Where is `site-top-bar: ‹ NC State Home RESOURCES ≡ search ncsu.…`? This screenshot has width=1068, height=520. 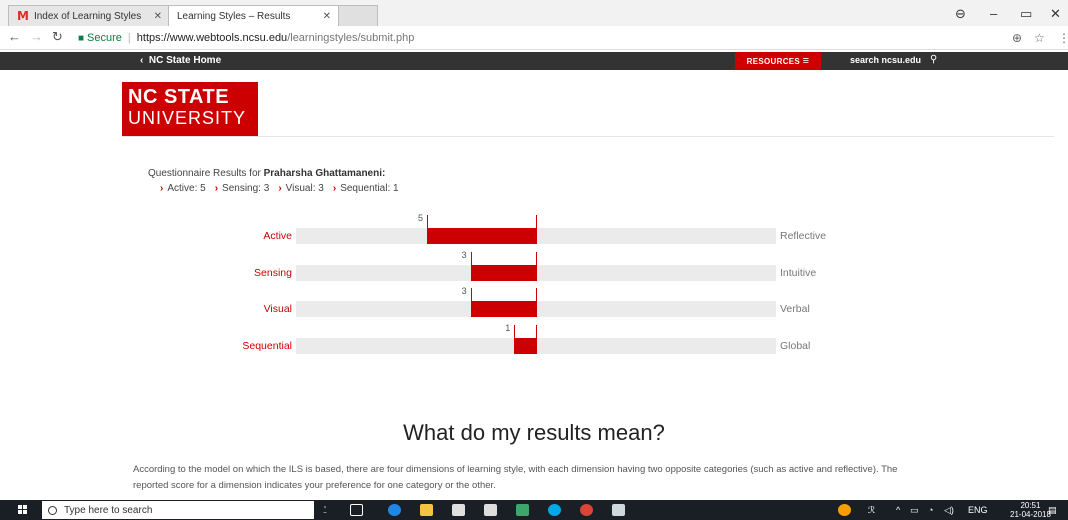
site-top-bar: ‹ NC State Home RESOURCES ≡ search ncsu.… is located at coordinates (534, 61).